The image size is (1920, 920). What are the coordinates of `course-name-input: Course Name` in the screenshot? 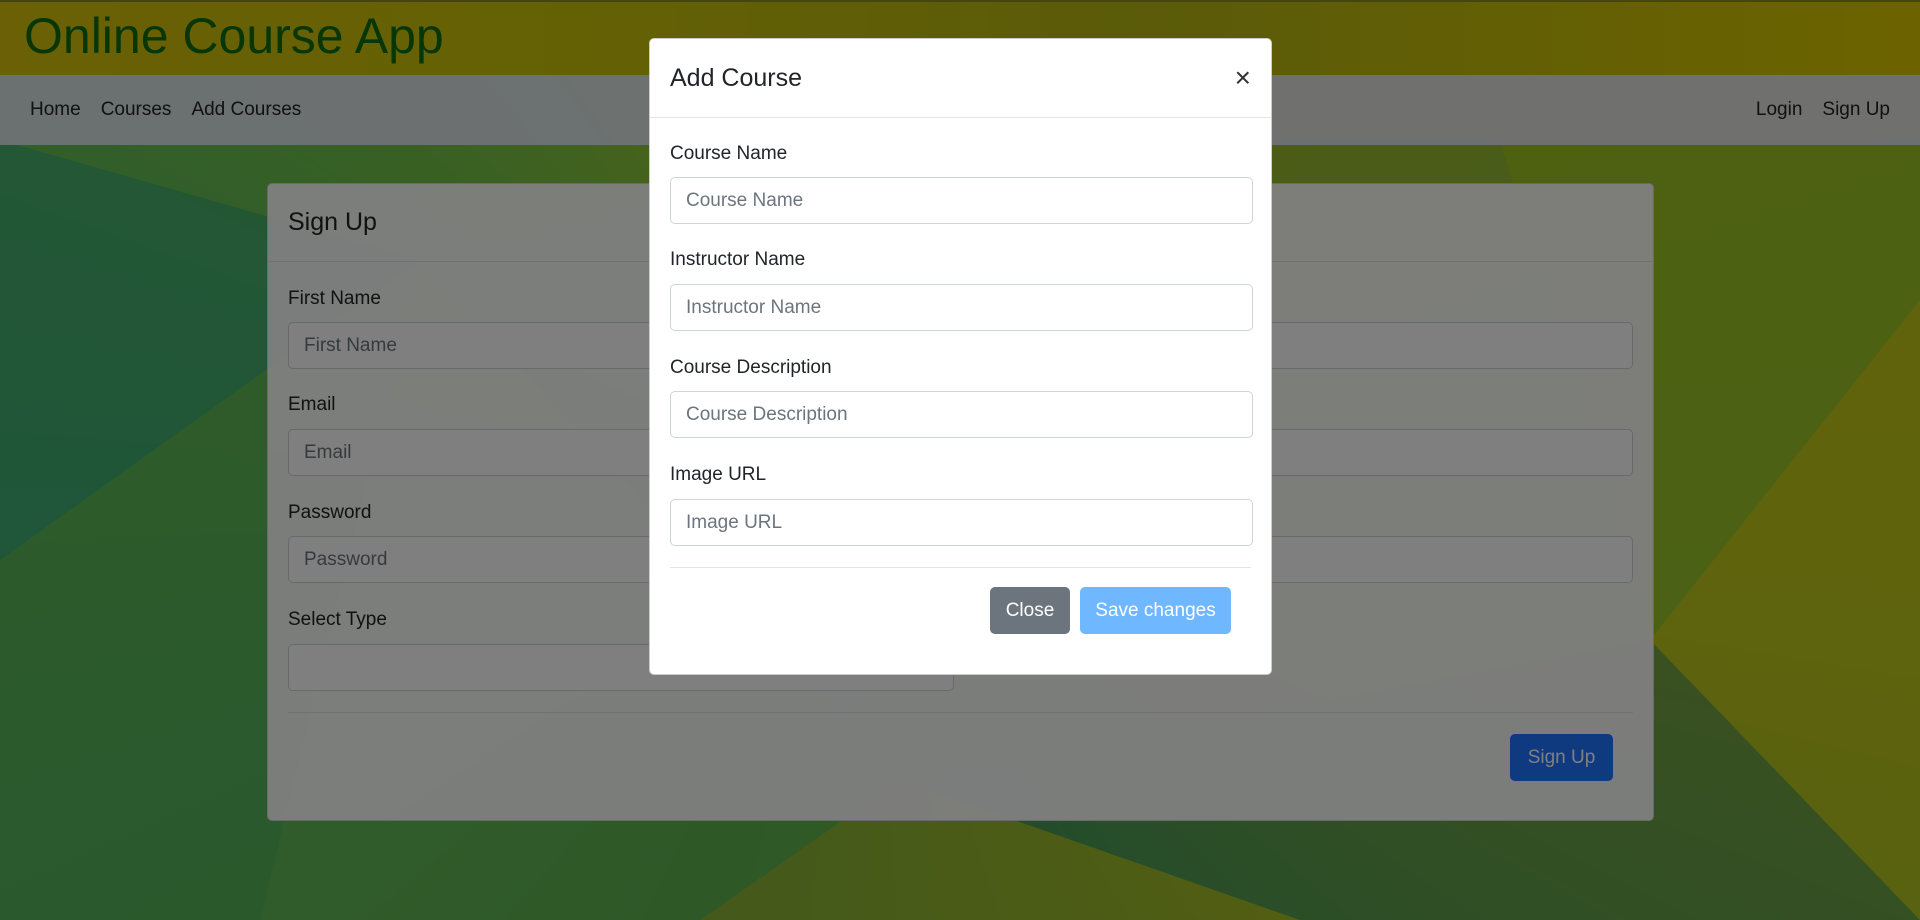 It's located at (961, 200).